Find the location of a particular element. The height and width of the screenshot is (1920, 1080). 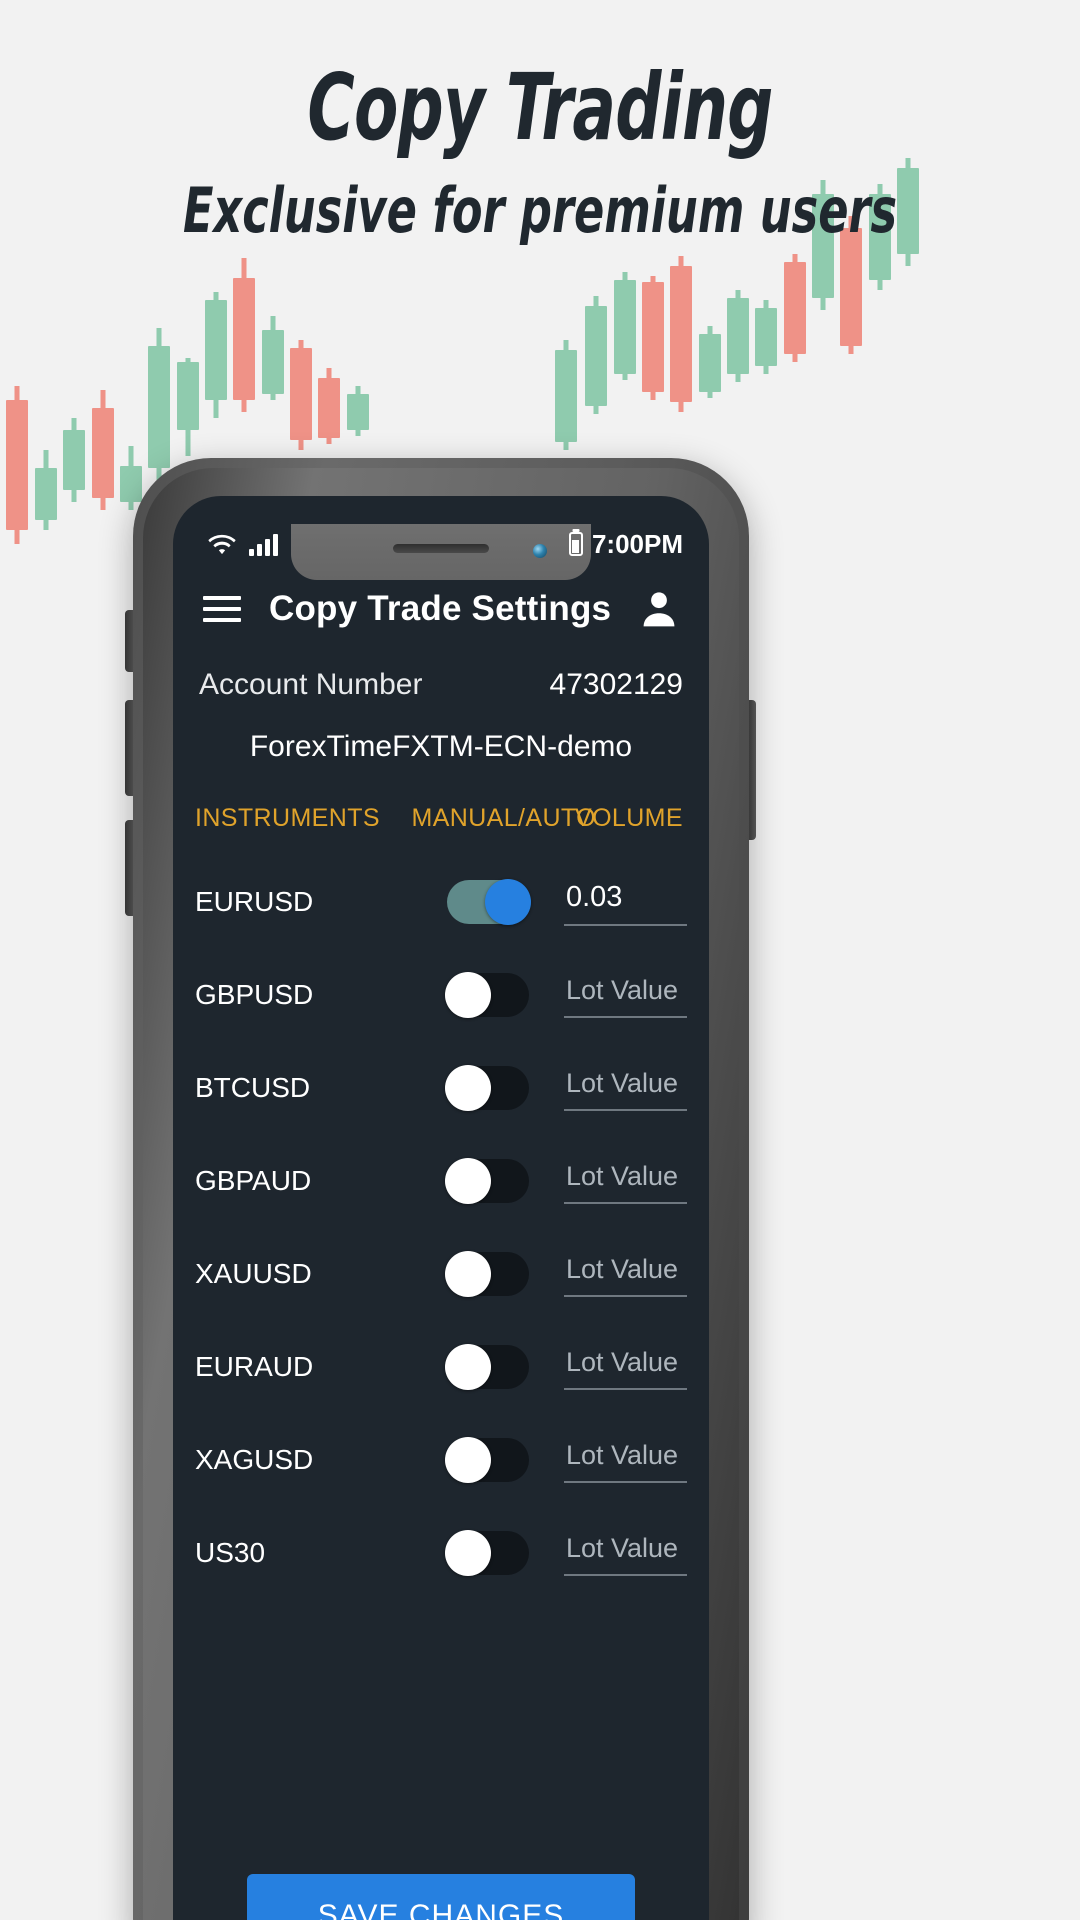

app-bar: Copy Trade Settings is located at coordinates (441, 609).